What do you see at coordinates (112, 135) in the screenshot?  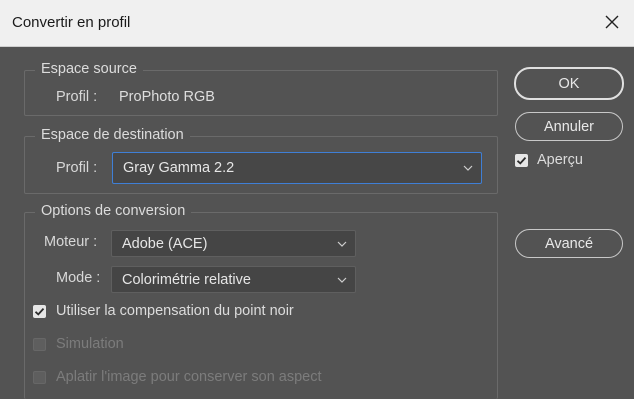 I see `destination-space-legend: Espace de destination` at bounding box center [112, 135].